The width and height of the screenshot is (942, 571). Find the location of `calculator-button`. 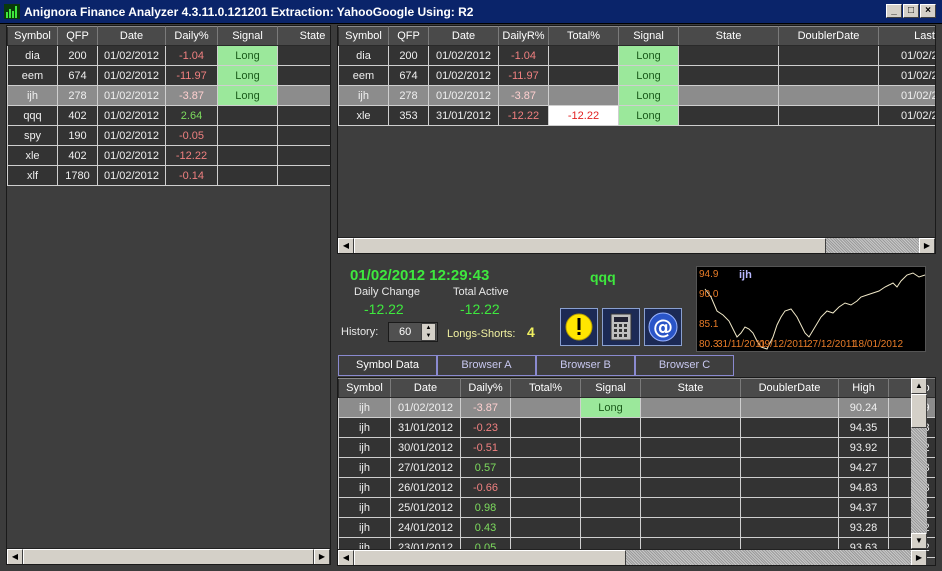

calculator-button is located at coordinates (621, 327).